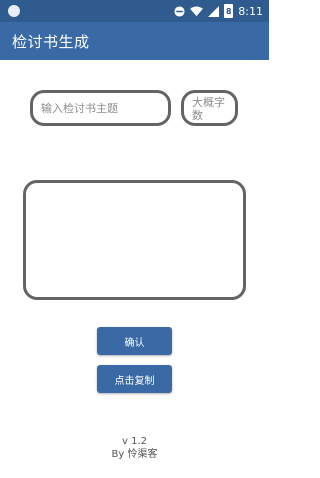 This screenshot has width=320, height=478. Describe the element at coordinates (214, 11) in the screenshot. I see `signal-icon` at that location.